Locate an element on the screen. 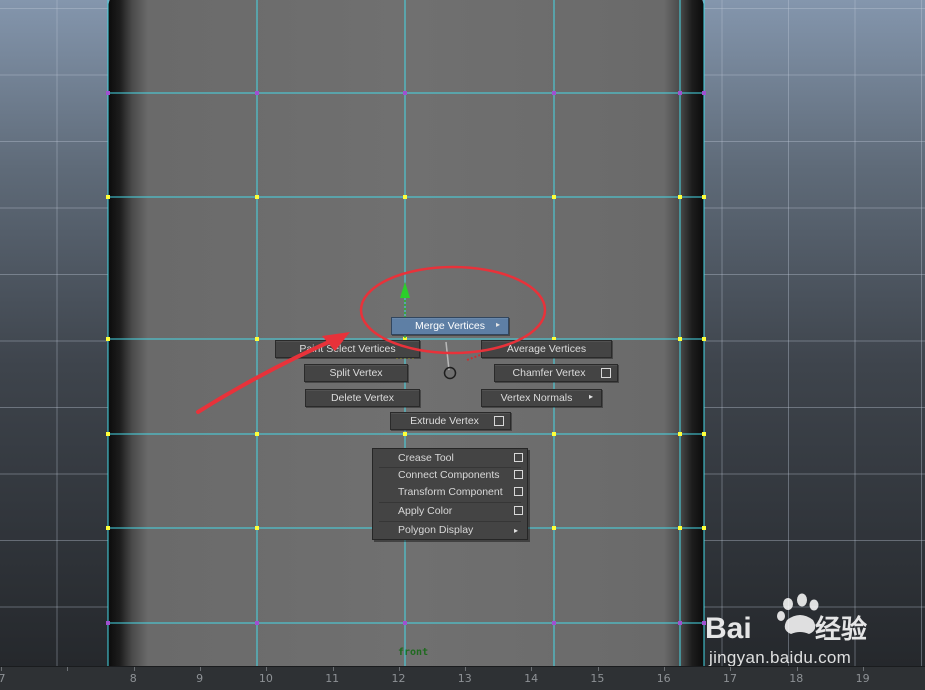  camera-name-label: front is located at coordinates (413, 652).